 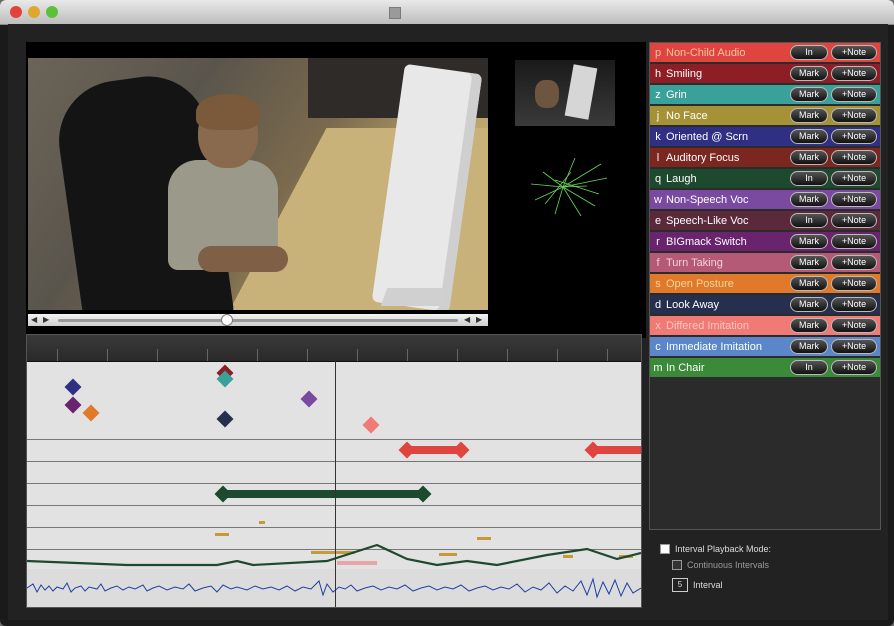 I want to click on marker-differed-imitation, so click(x=371, y=425).